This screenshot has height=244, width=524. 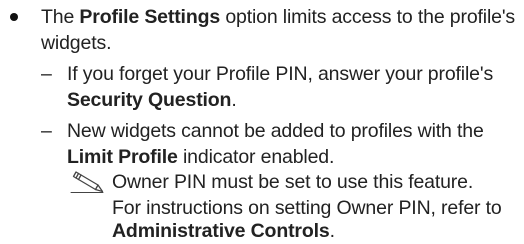 I want to click on security-question-term: Security Question, so click(x=149, y=100).